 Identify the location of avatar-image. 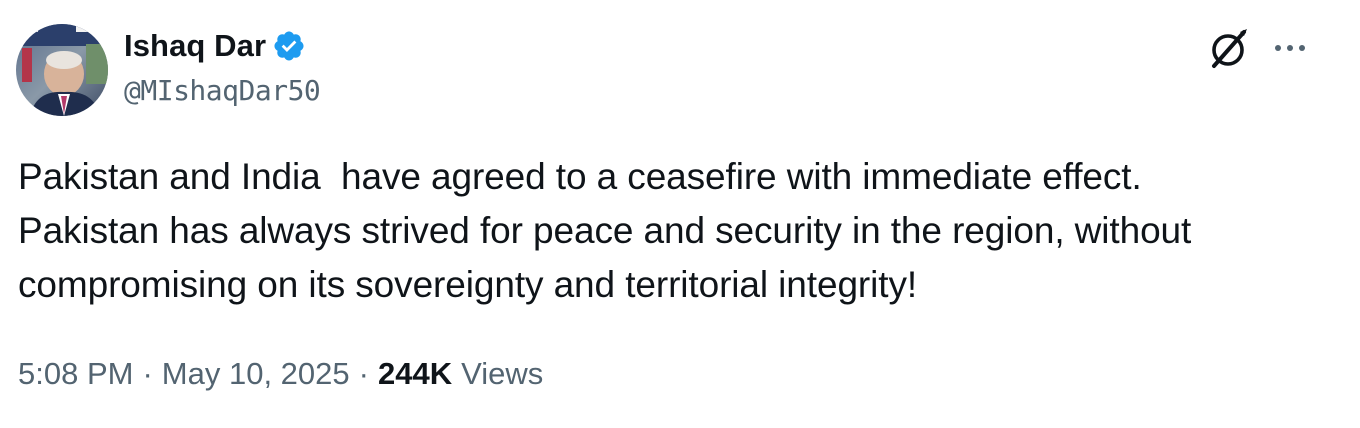
(62, 70).